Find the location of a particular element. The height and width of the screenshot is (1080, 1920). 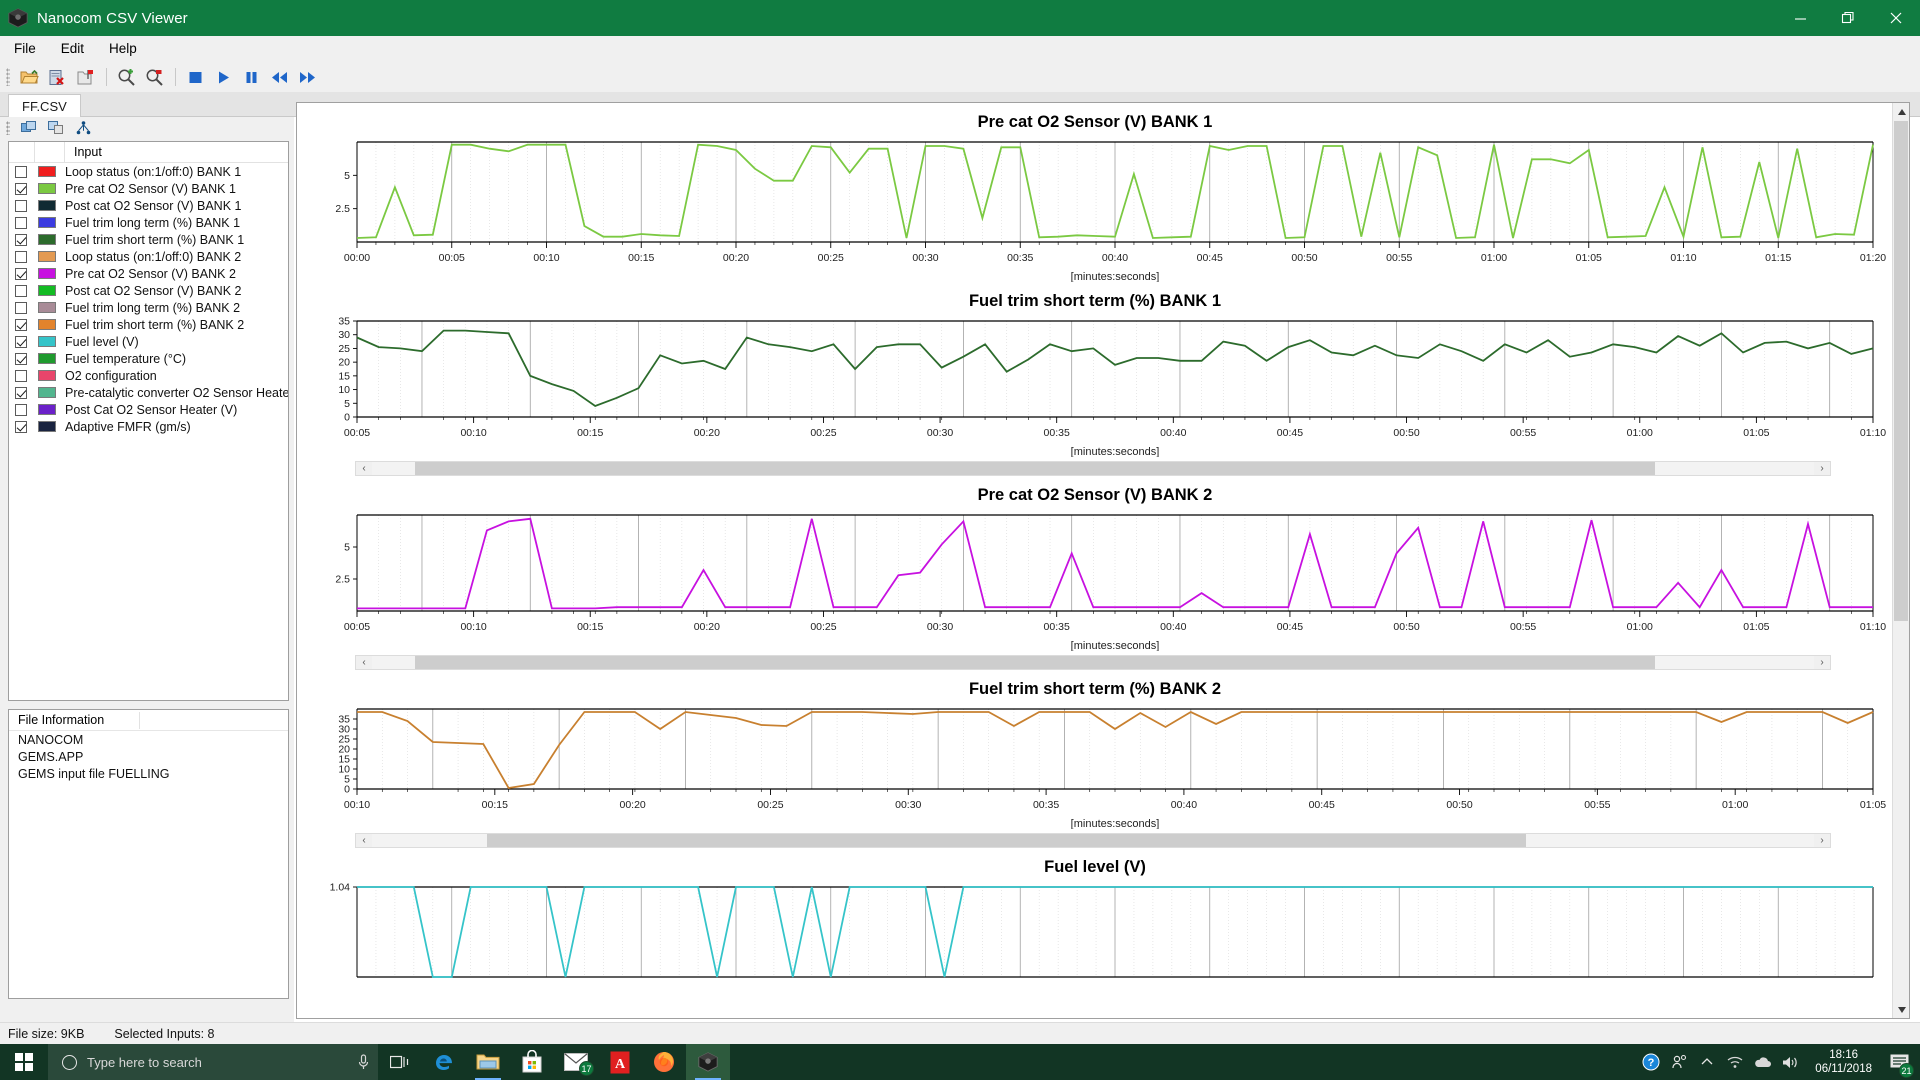

scroll-up-arrow is located at coordinates (1901, 111).